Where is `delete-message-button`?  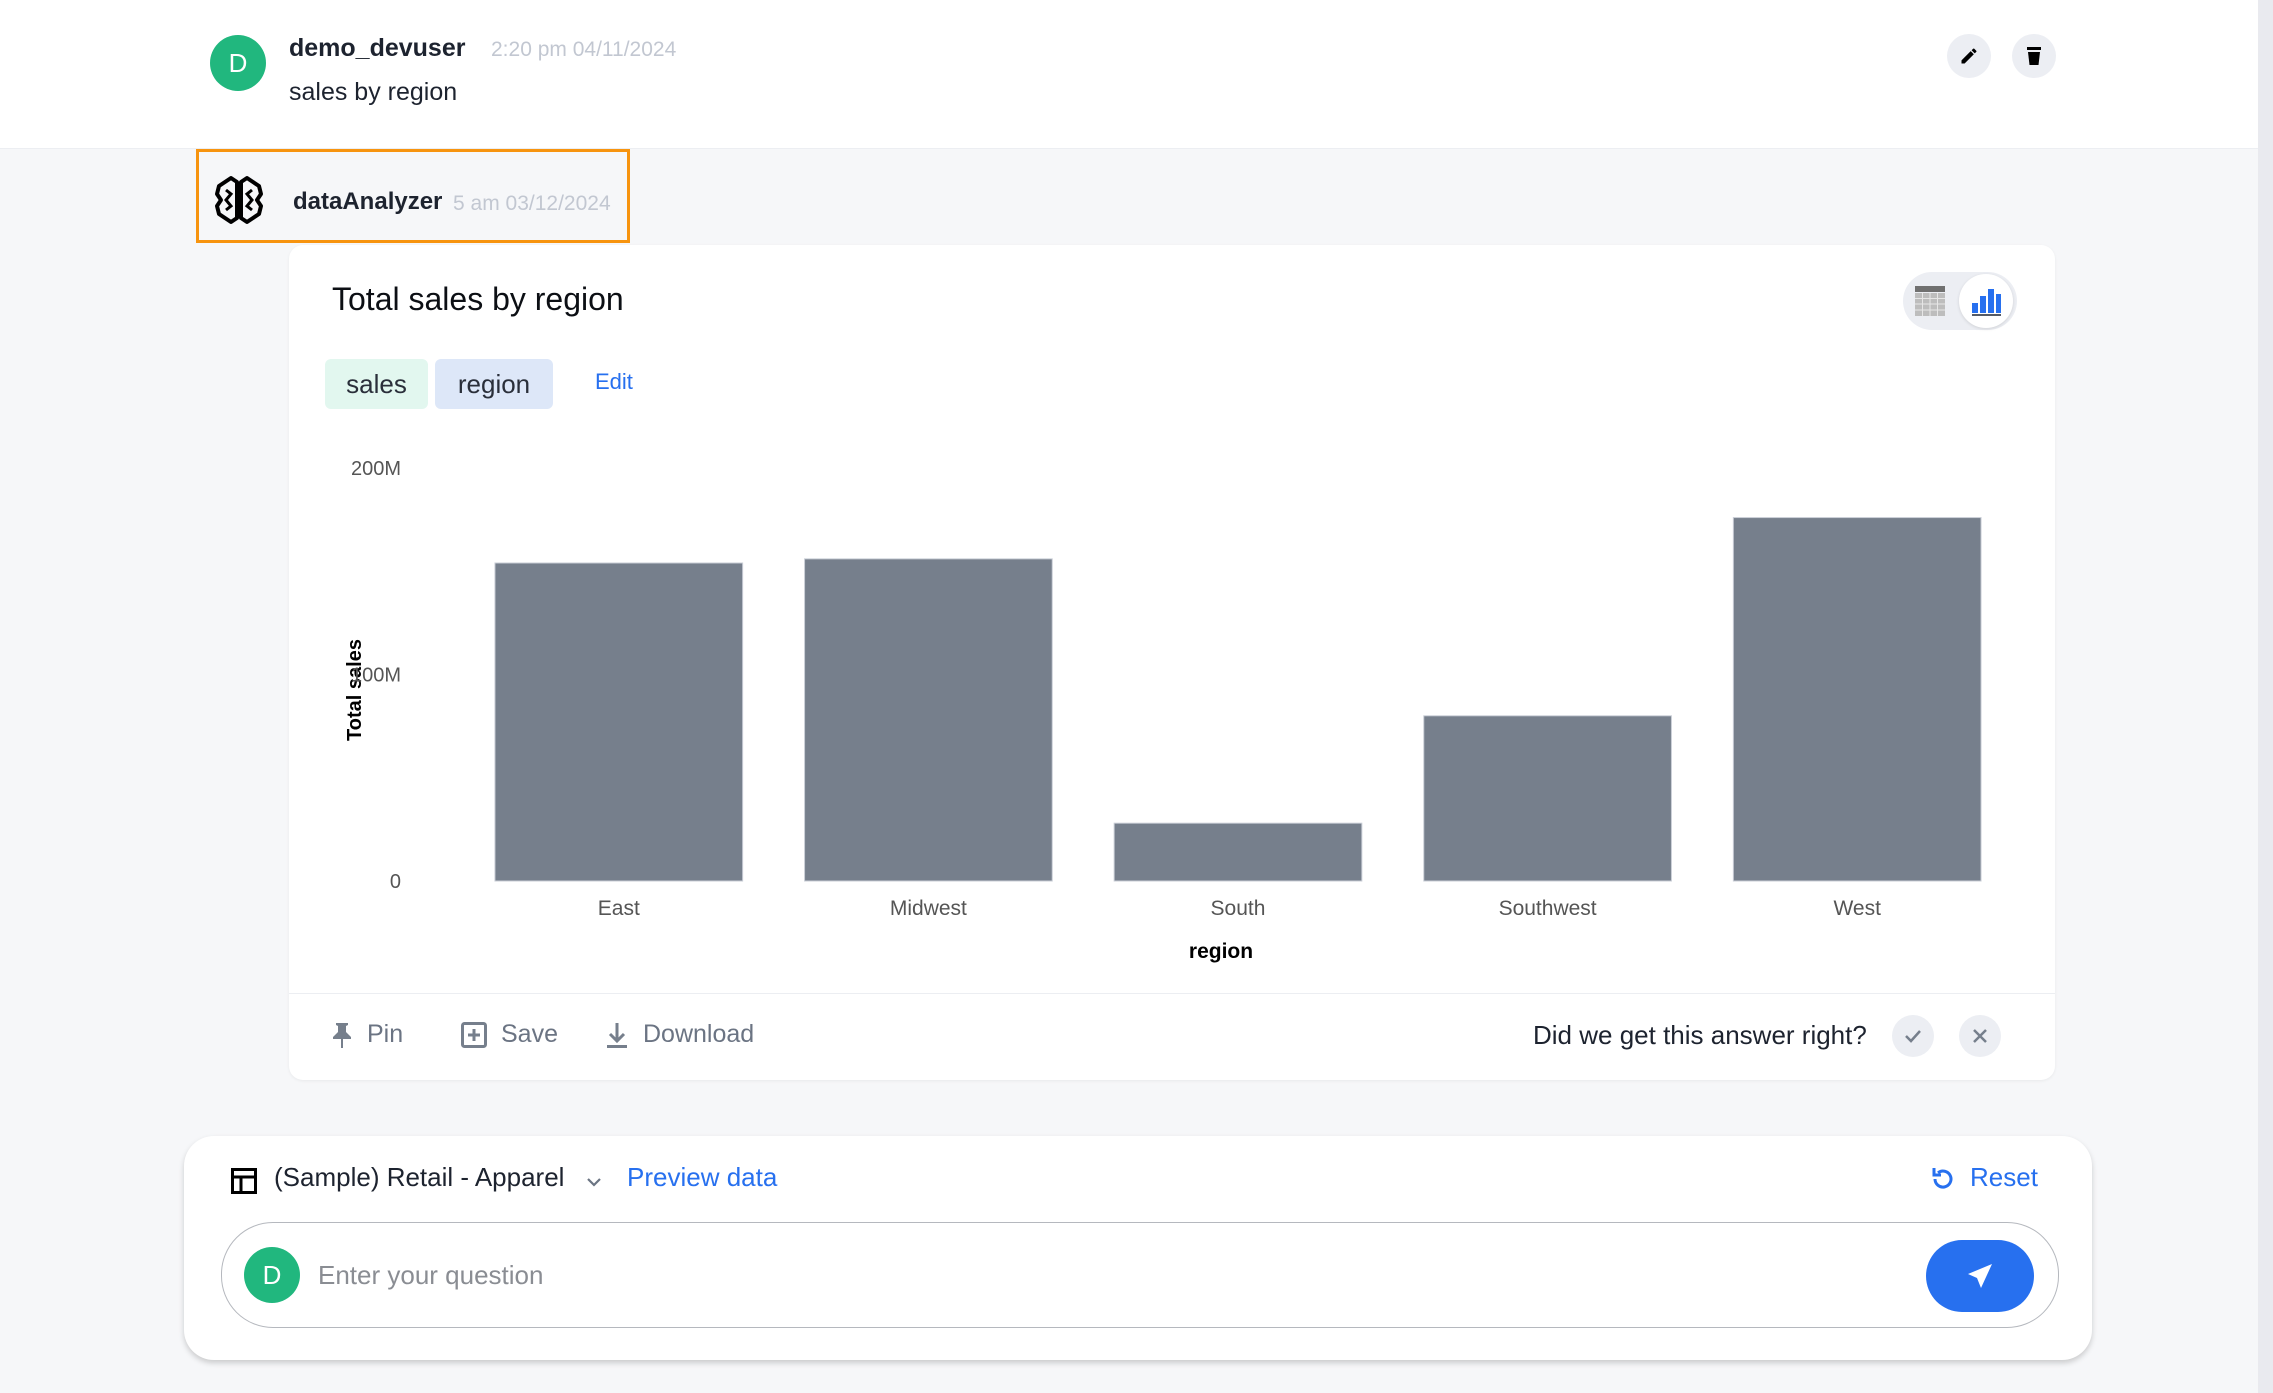
delete-message-button is located at coordinates (2034, 56).